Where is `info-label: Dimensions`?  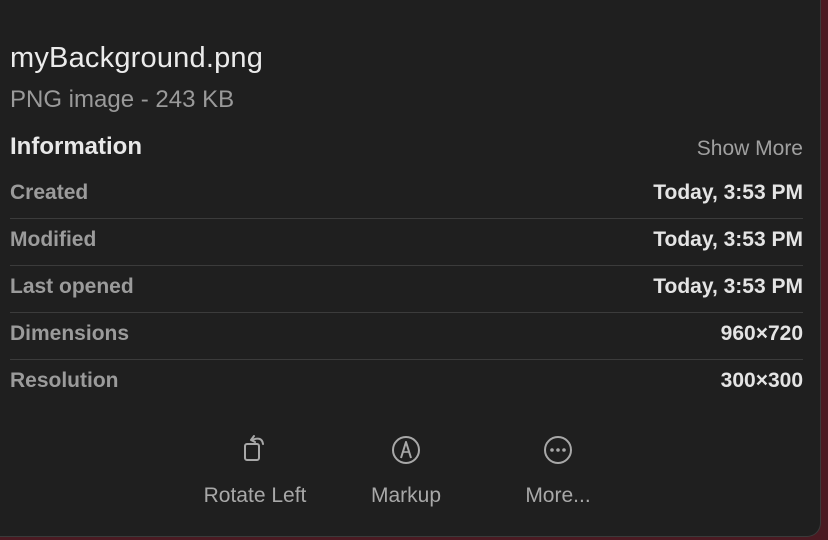 info-label: Dimensions is located at coordinates (70, 333).